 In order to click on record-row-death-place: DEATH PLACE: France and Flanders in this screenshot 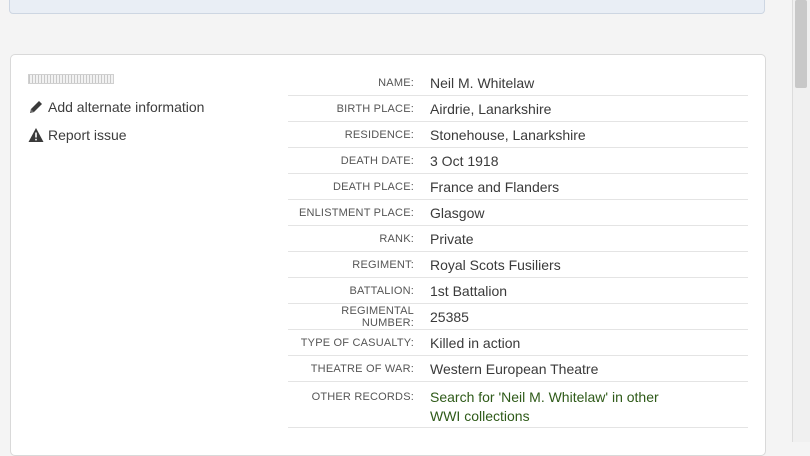, I will do `click(518, 187)`.